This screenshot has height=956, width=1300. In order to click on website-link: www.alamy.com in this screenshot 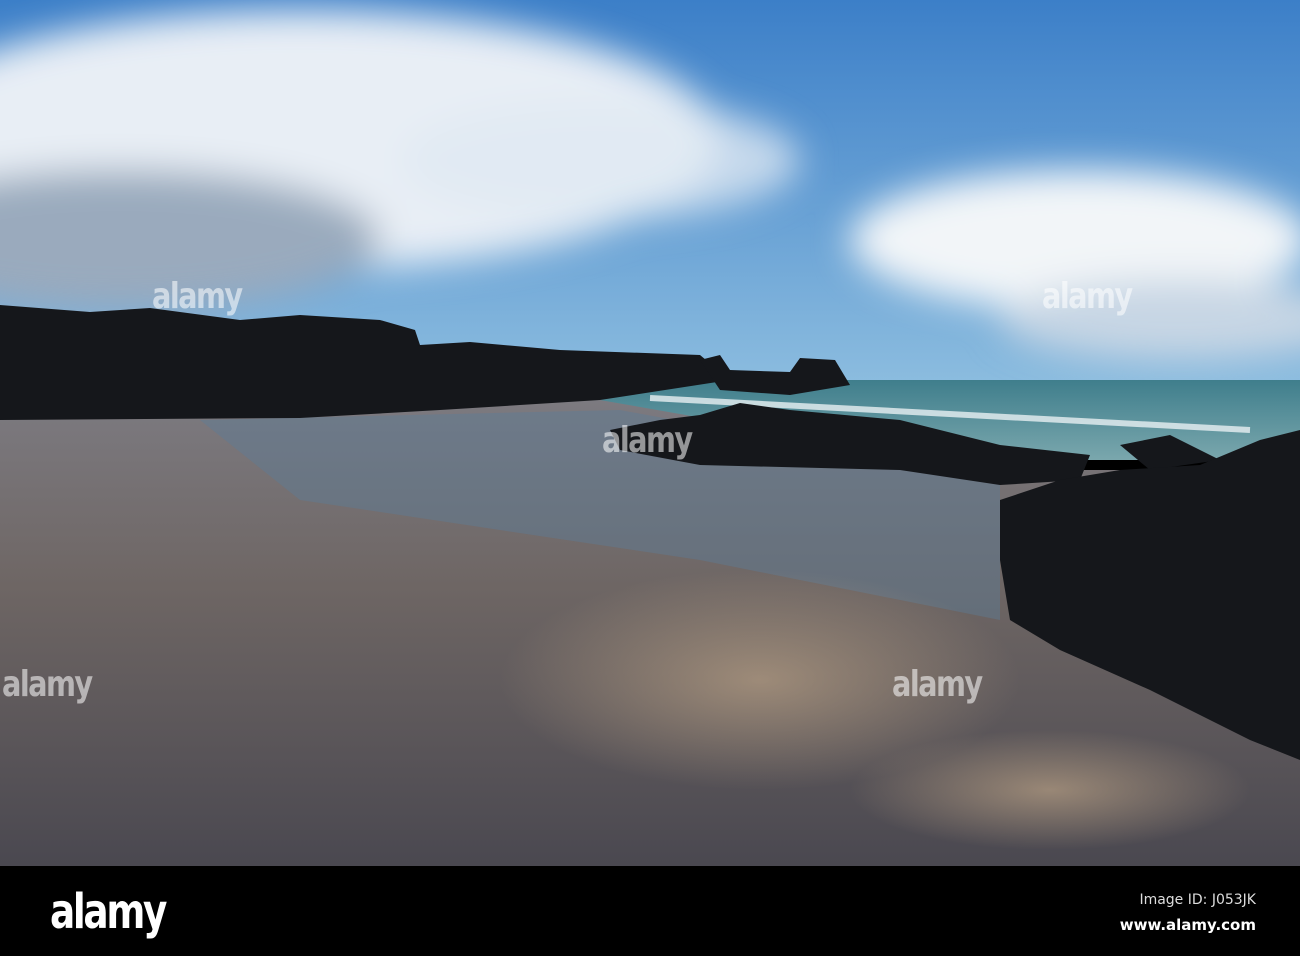, I will do `click(1188, 925)`.